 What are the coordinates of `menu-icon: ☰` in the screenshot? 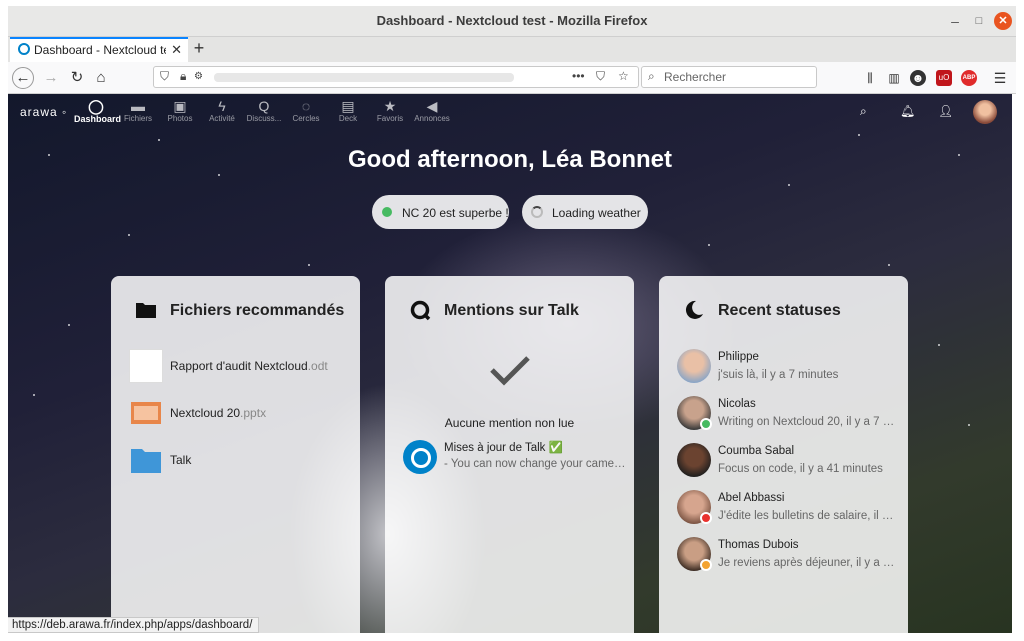 It's located at (1000, 78).